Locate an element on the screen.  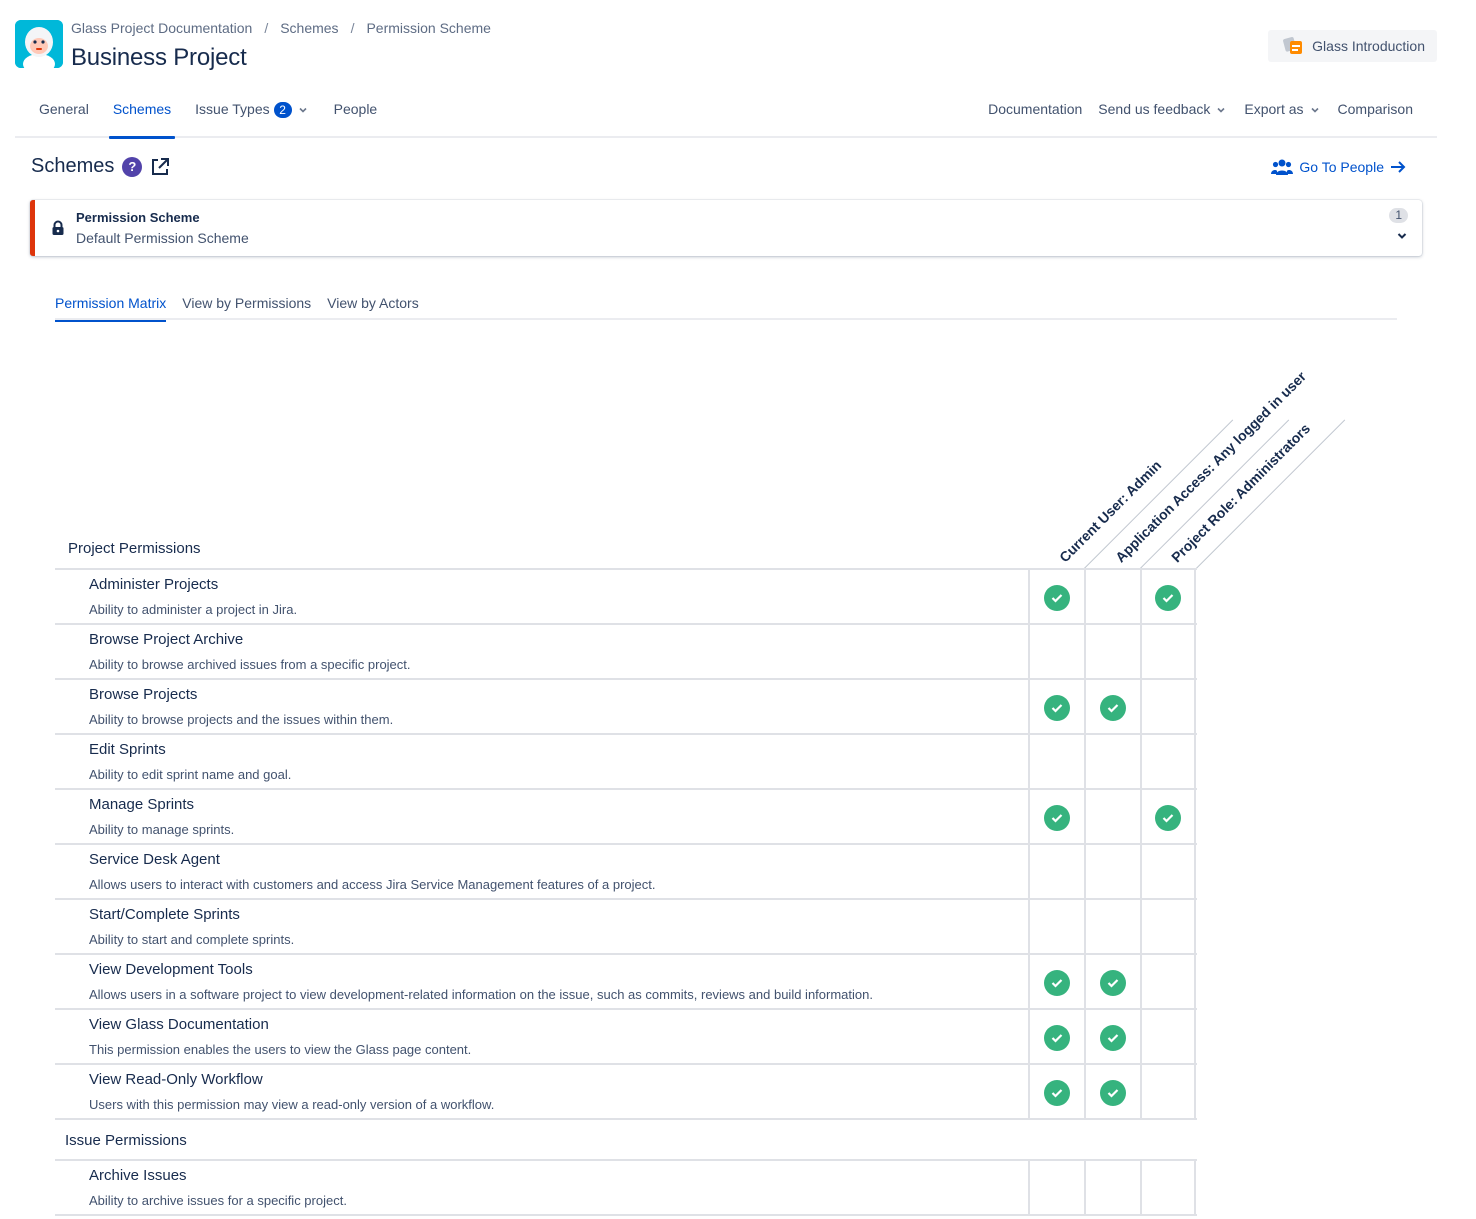
tab-people: People is located at coordinates (356, 115).